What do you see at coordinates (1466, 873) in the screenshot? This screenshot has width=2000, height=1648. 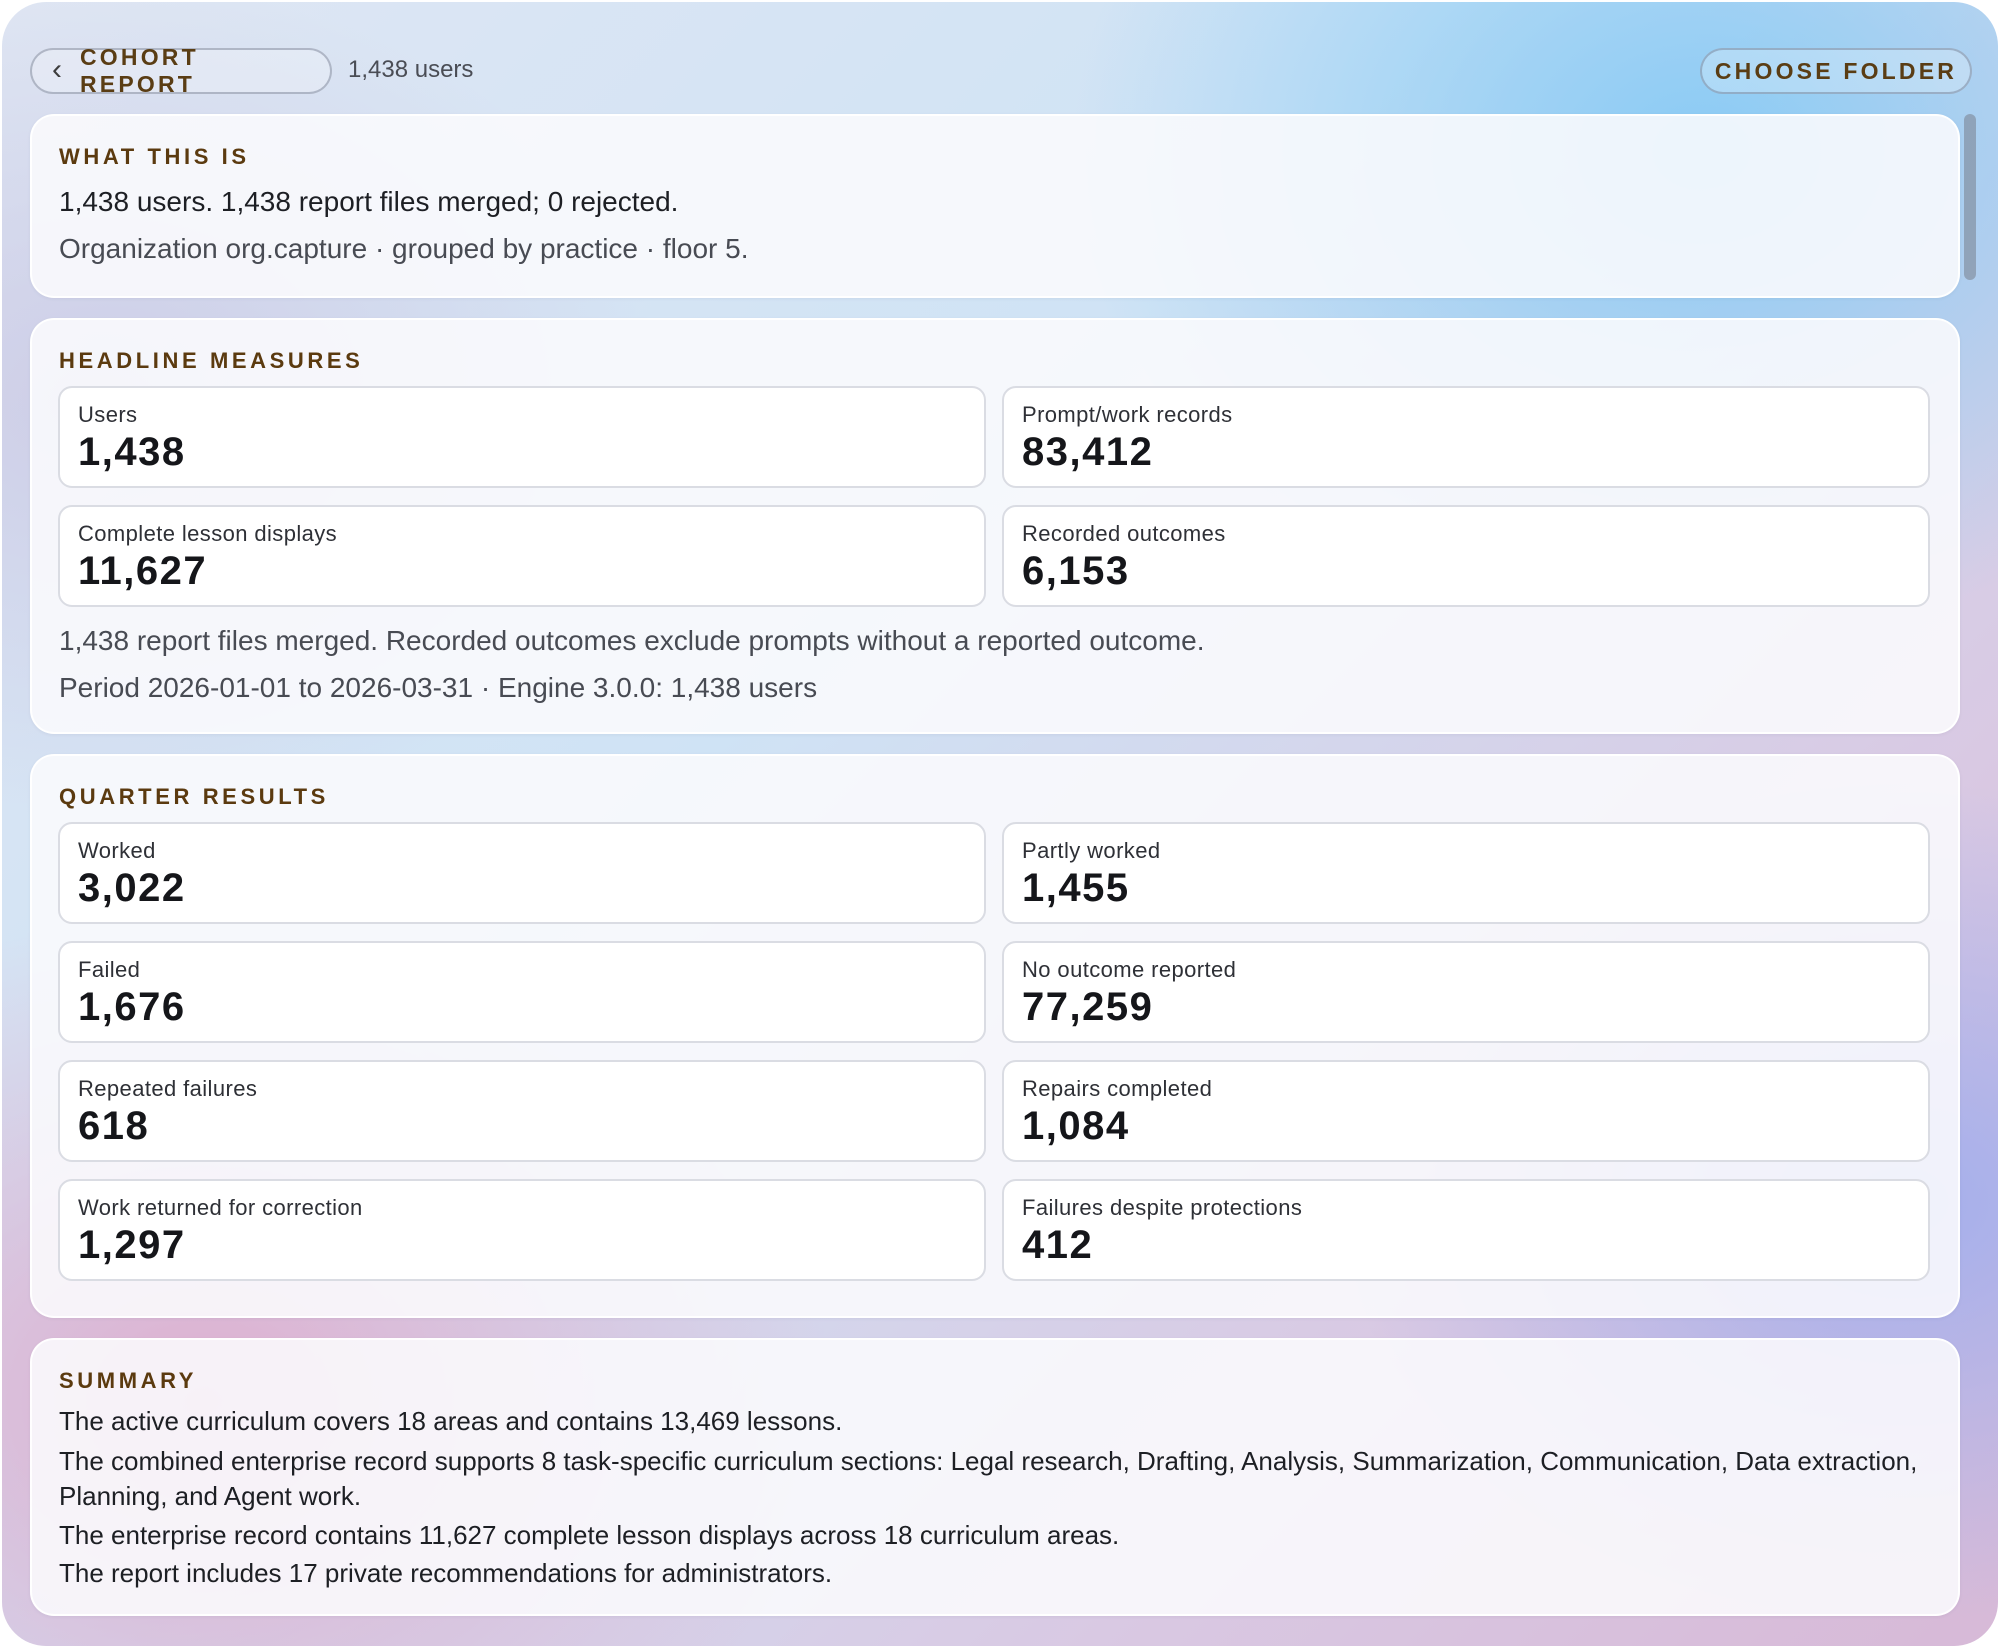 I see `metric-card: Partly worked 1,455` at bounding box center [1466, 873].